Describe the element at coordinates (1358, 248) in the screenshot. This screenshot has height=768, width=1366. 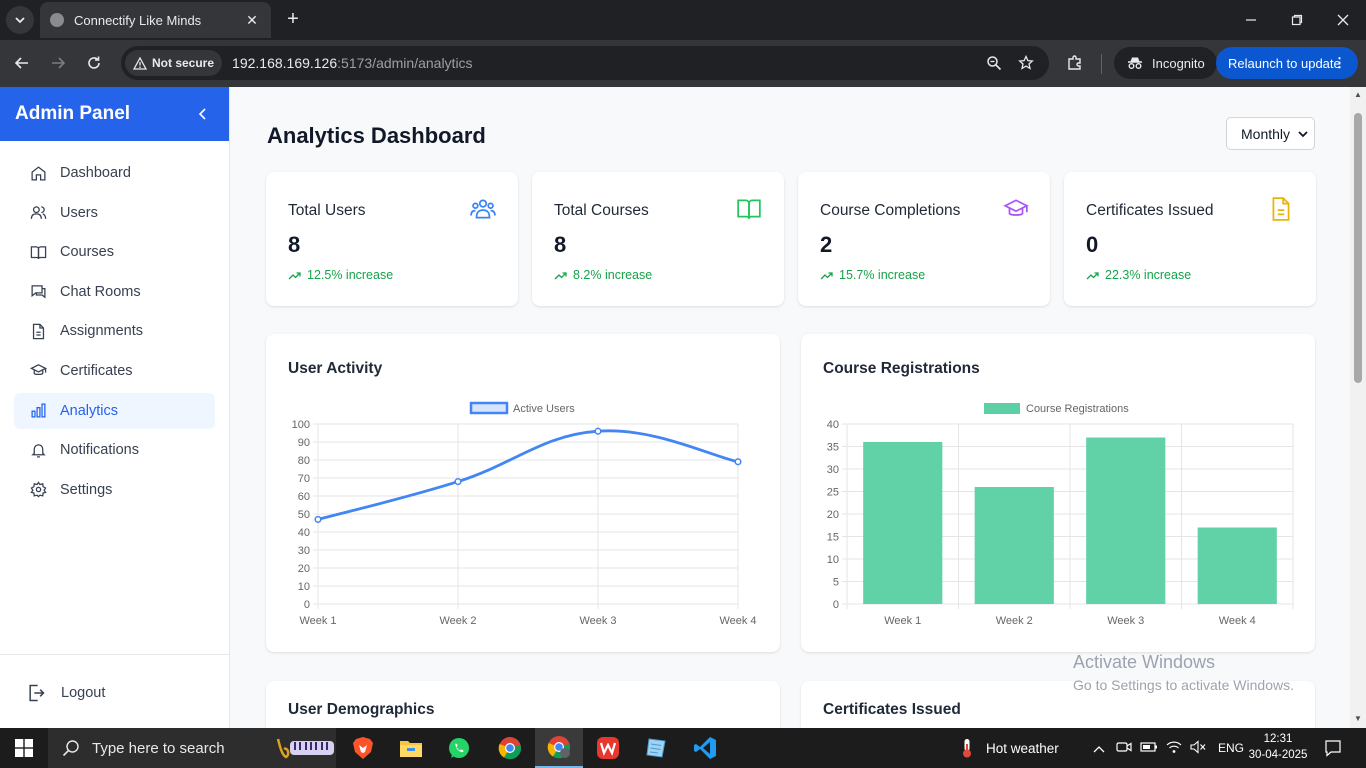
I see `scrollbar-thumb` at that location.